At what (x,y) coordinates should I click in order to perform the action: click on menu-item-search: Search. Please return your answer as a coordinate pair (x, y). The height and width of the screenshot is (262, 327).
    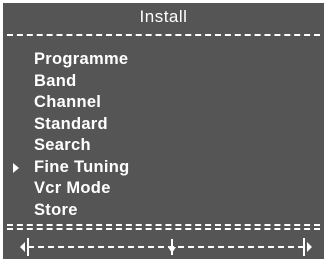
    Looking at the image, I should click on (163, 146).